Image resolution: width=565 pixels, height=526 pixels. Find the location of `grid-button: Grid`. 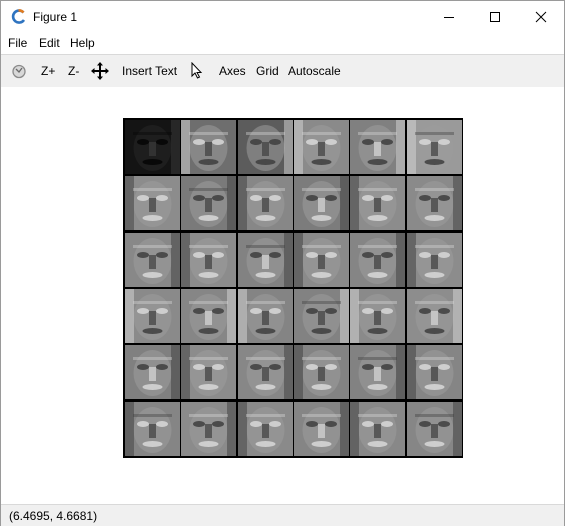

grid-button: Grid is located at coordinates (267, 71).